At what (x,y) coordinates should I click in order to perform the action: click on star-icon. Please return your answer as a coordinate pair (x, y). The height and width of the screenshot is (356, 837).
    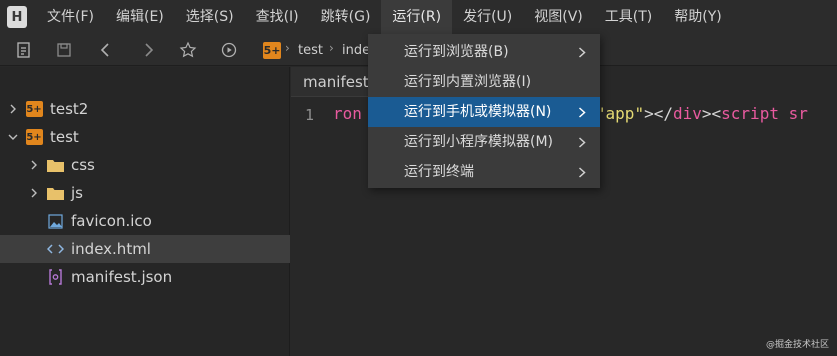
    Looking at the image, I should click on (188, 50).